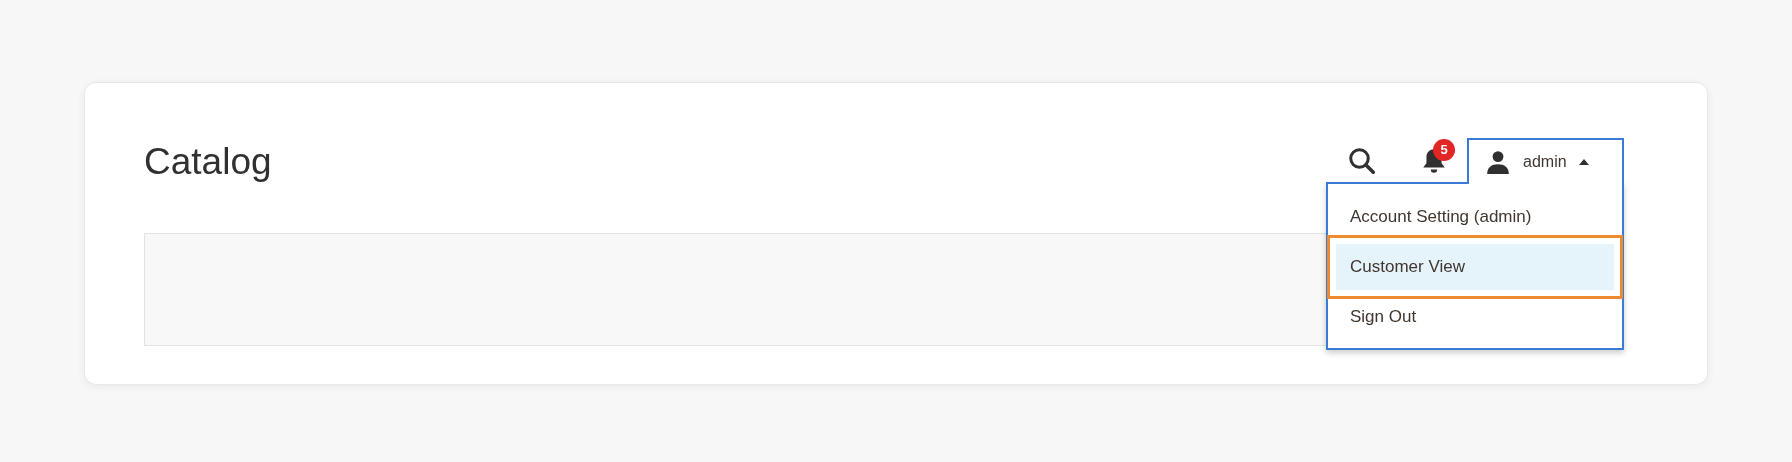  I want to click on menu-item: Sign Out, so click(1475, 317).